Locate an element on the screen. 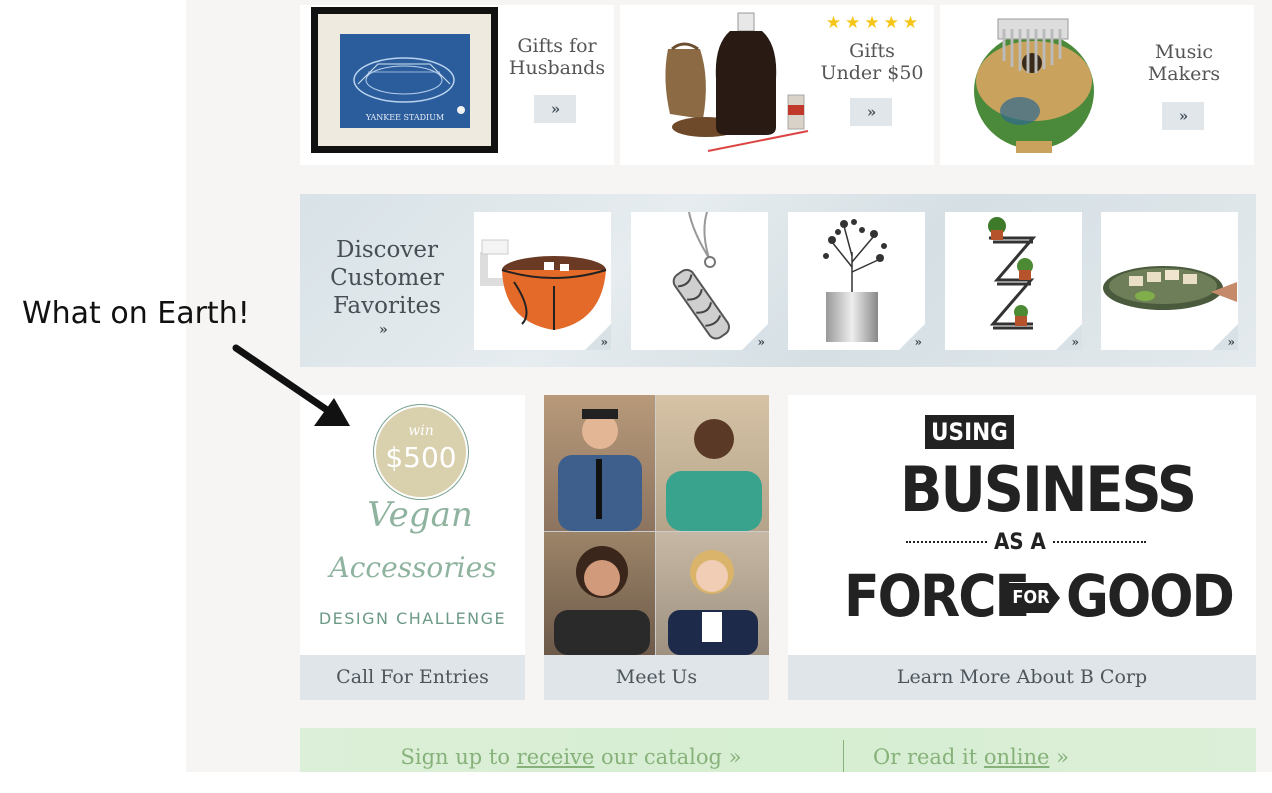  gift-card-music-arrow-button: » is located at coordinates (1183, 116).